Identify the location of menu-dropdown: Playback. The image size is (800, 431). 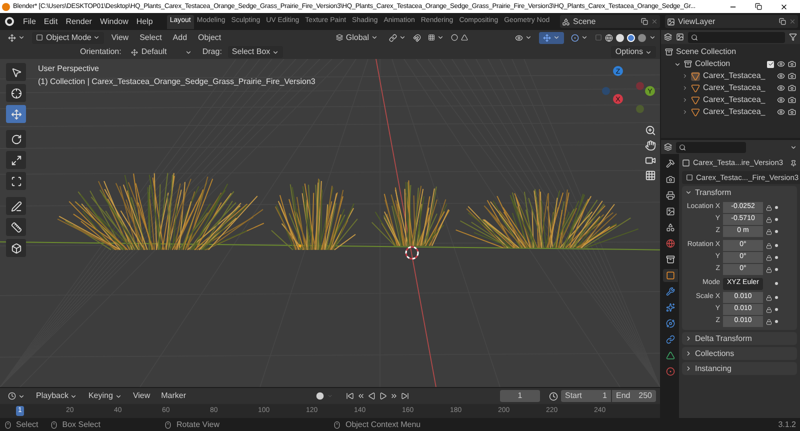
(57, 396).